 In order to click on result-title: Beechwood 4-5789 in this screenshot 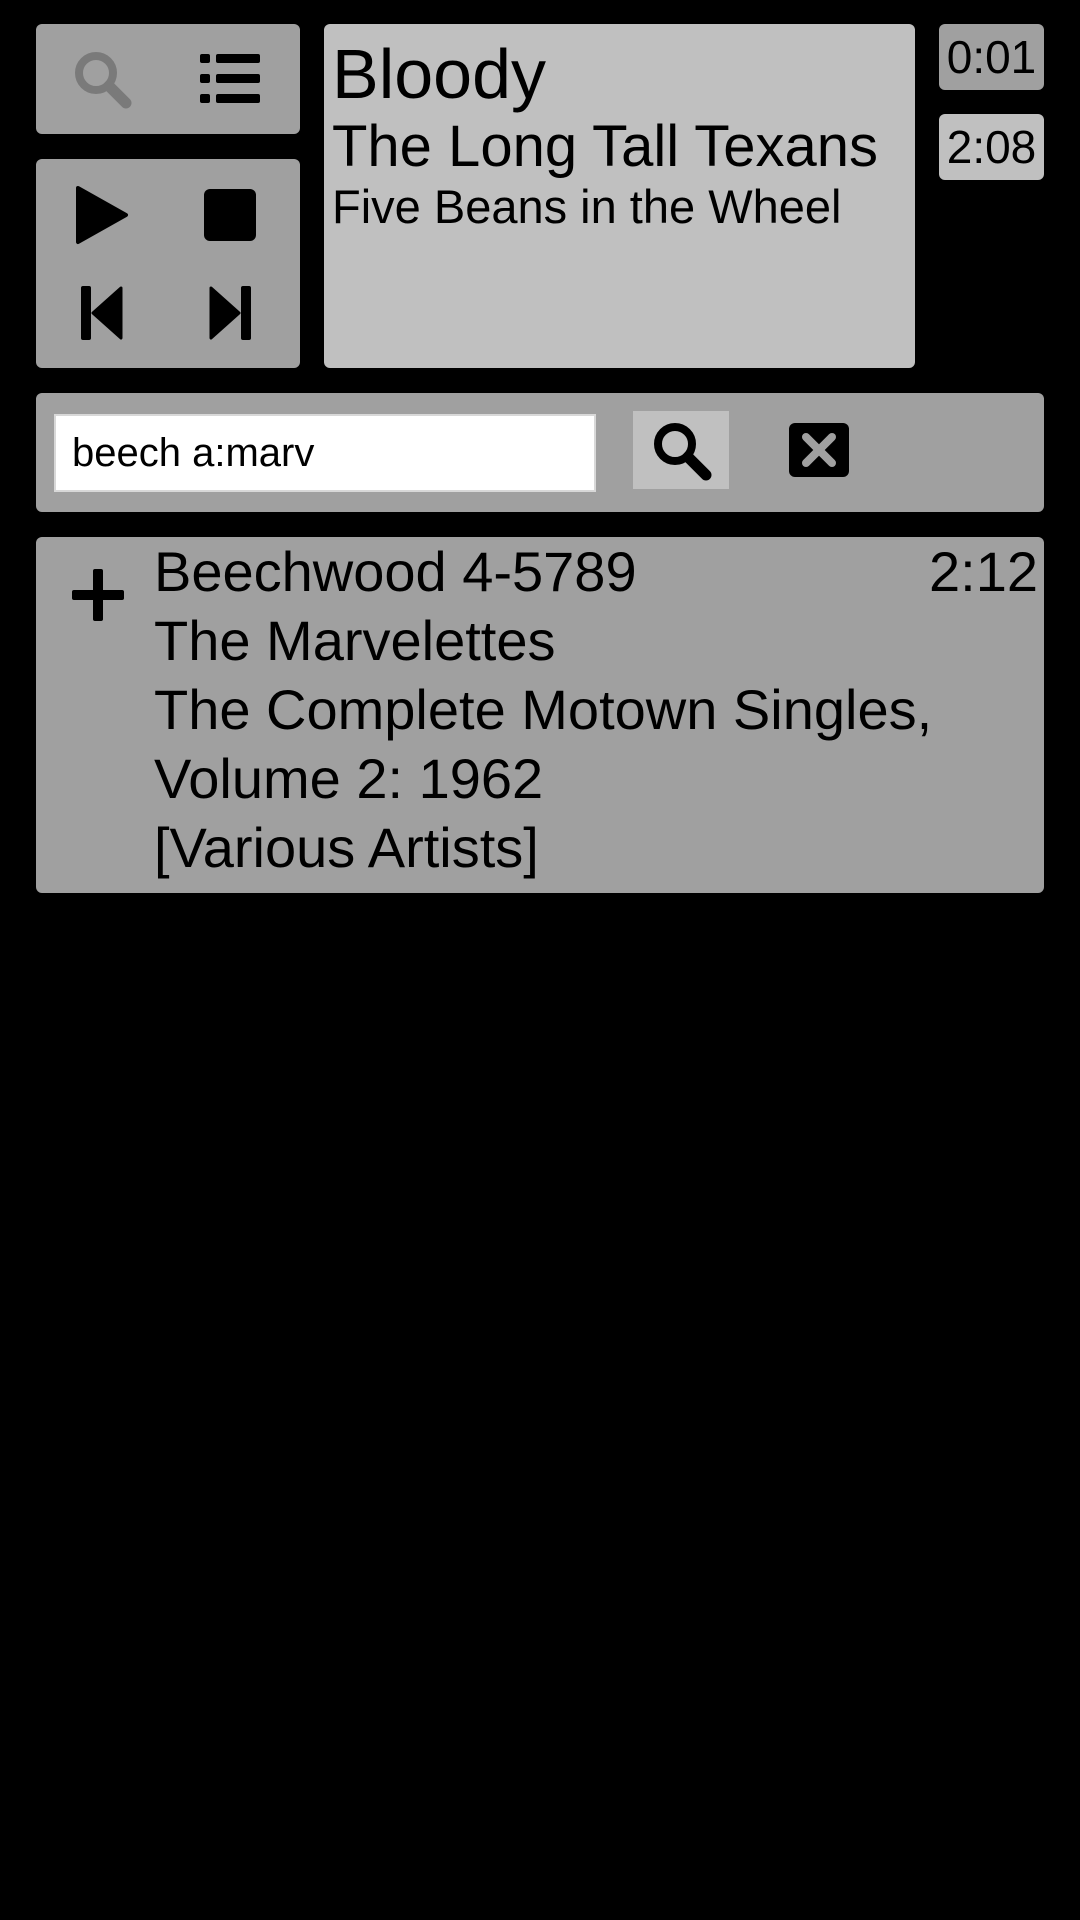, I will do `click(395, 571)`.